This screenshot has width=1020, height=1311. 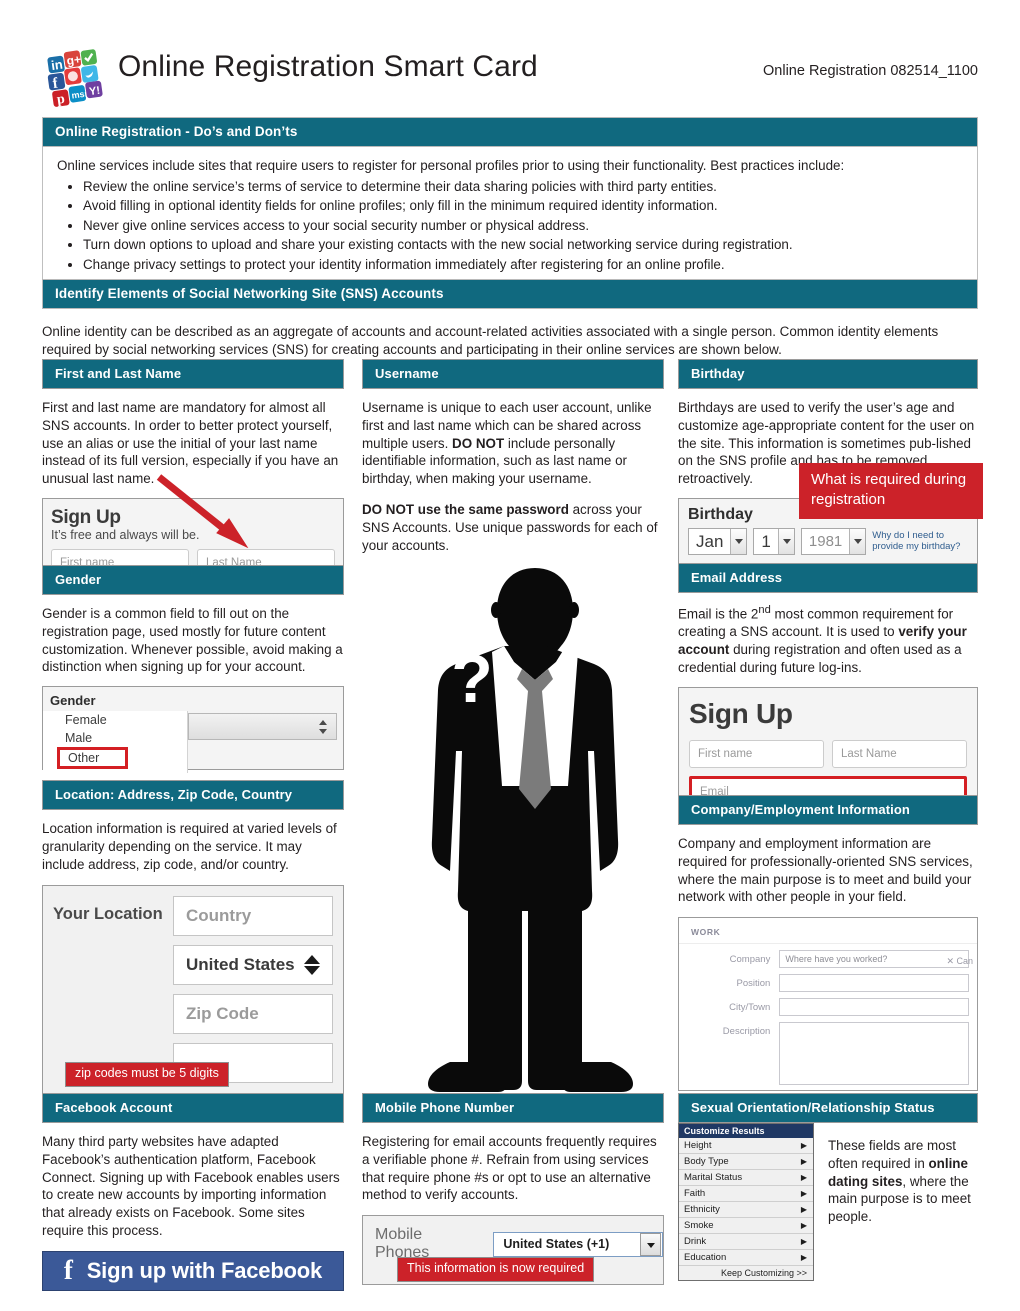 What do you see at coordinates (750, 1008) in the screenshot?
I see `work-label-city: City/Town` at bounding box center [750, 1008].